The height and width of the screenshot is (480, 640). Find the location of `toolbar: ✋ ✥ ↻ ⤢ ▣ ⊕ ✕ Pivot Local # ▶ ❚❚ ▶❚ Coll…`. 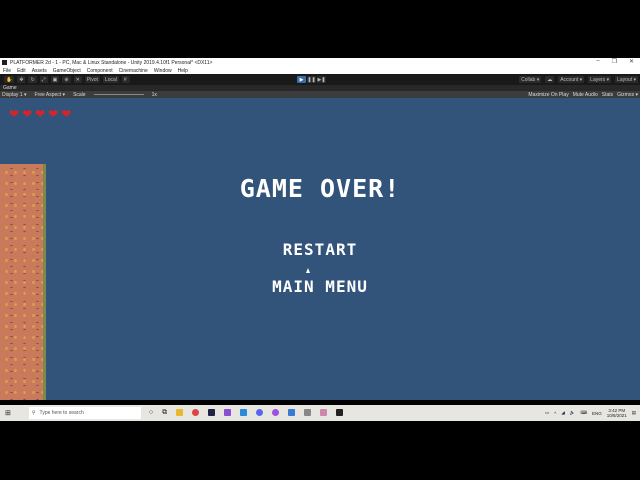

toolbar: ✋ ✥ ↻ ⤢ ▣ ⊕ ✕ Pivot Local # ▶ ❚❚ ▶❚ Coll… is located at coordinates (320, 79).